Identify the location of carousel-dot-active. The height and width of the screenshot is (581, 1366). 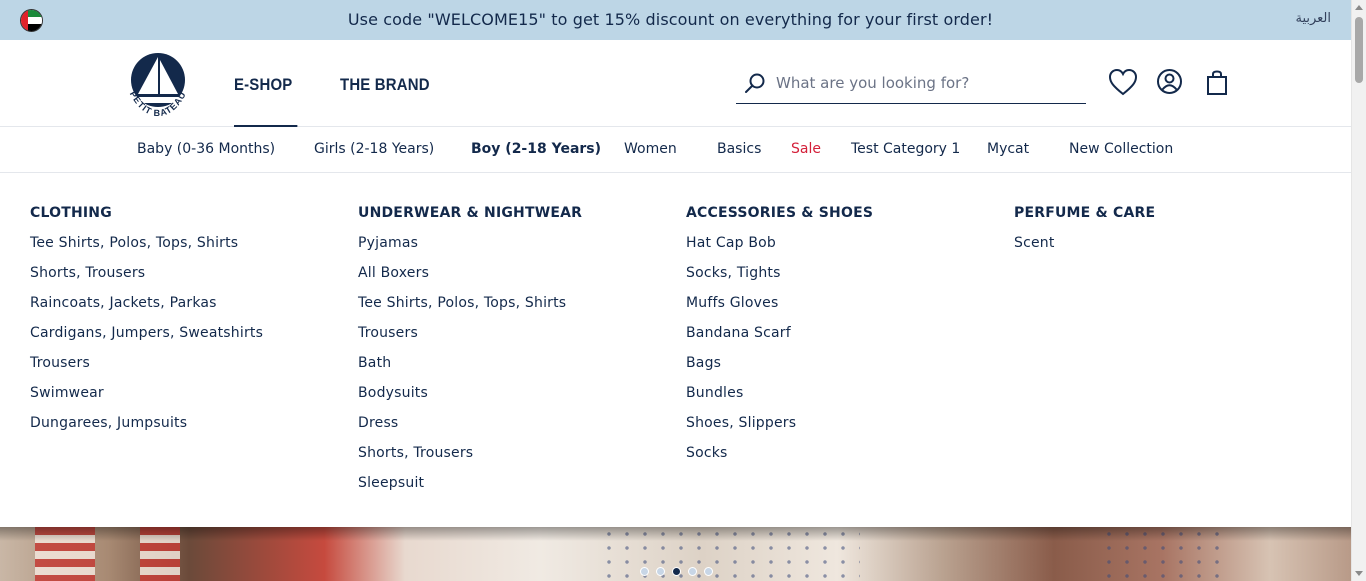
(676, 571).